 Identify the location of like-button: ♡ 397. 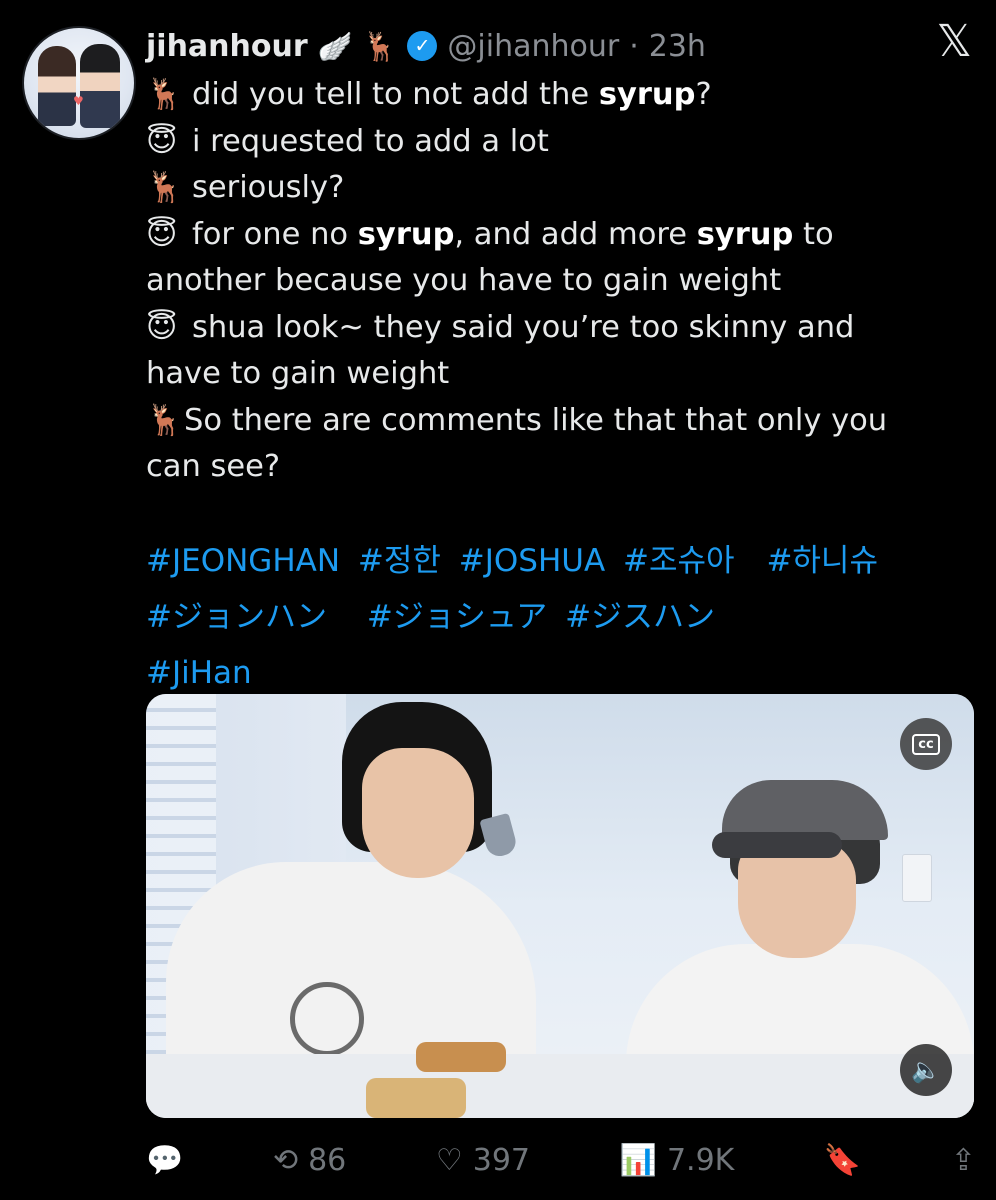
(483, 1160).